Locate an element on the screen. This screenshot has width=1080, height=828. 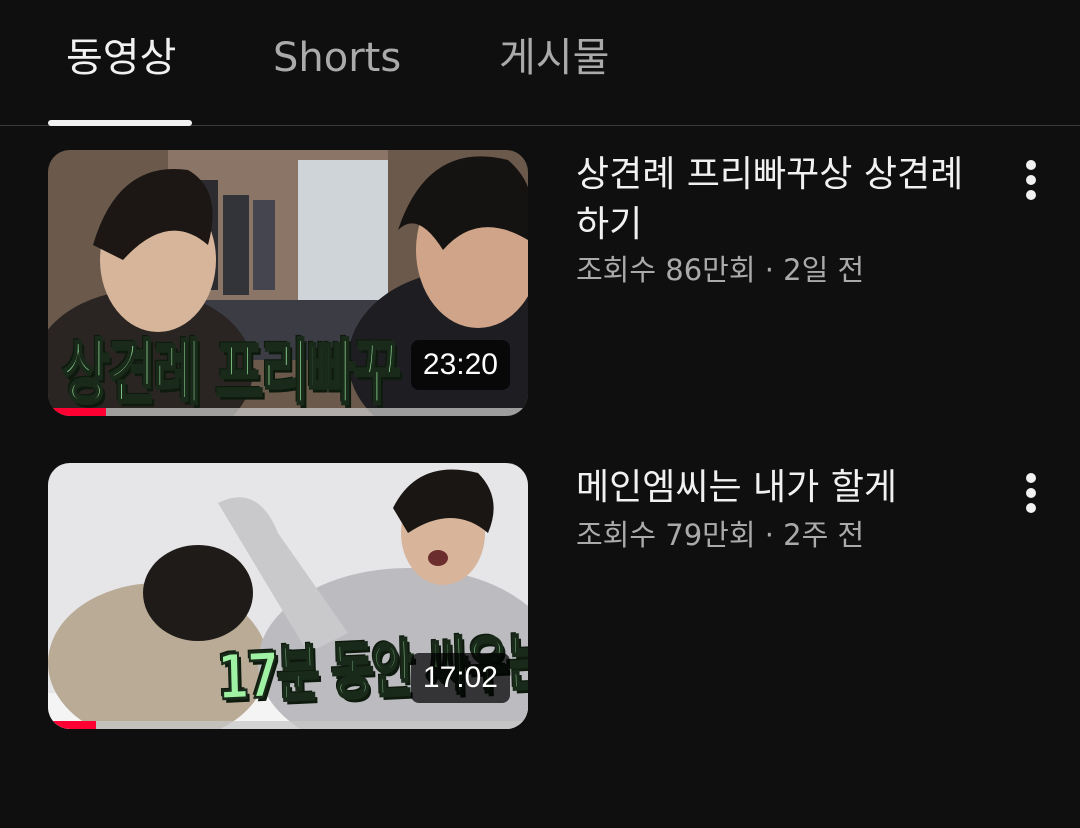
video-meta: 조회수 86만회 · 2일 전 is located at coordinates (720, 270).